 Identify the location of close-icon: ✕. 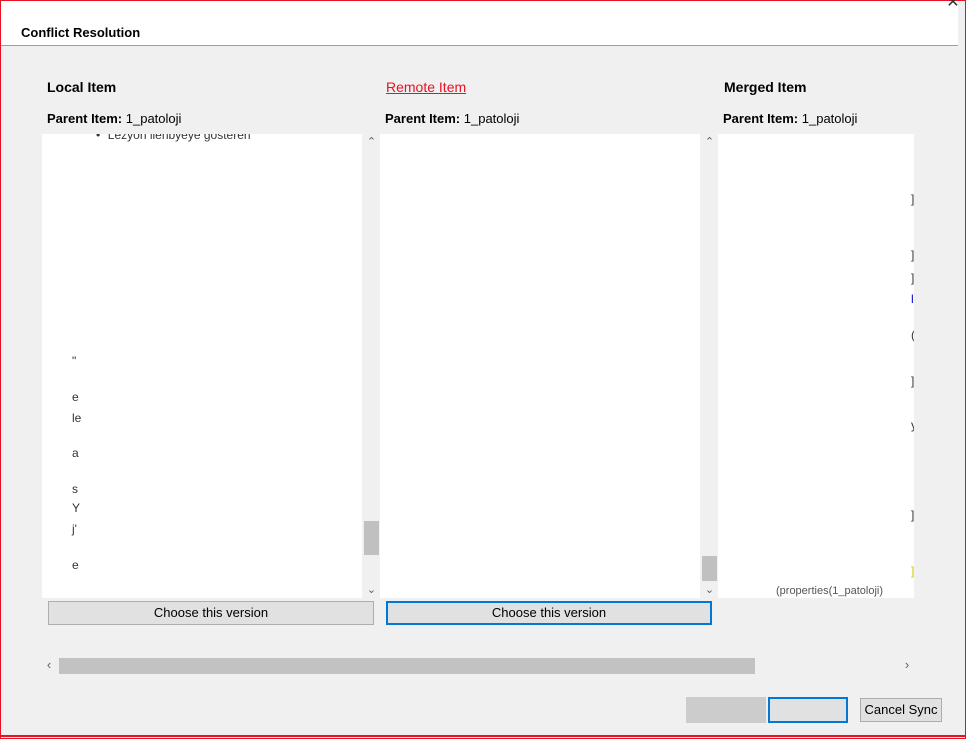
(953, 6).